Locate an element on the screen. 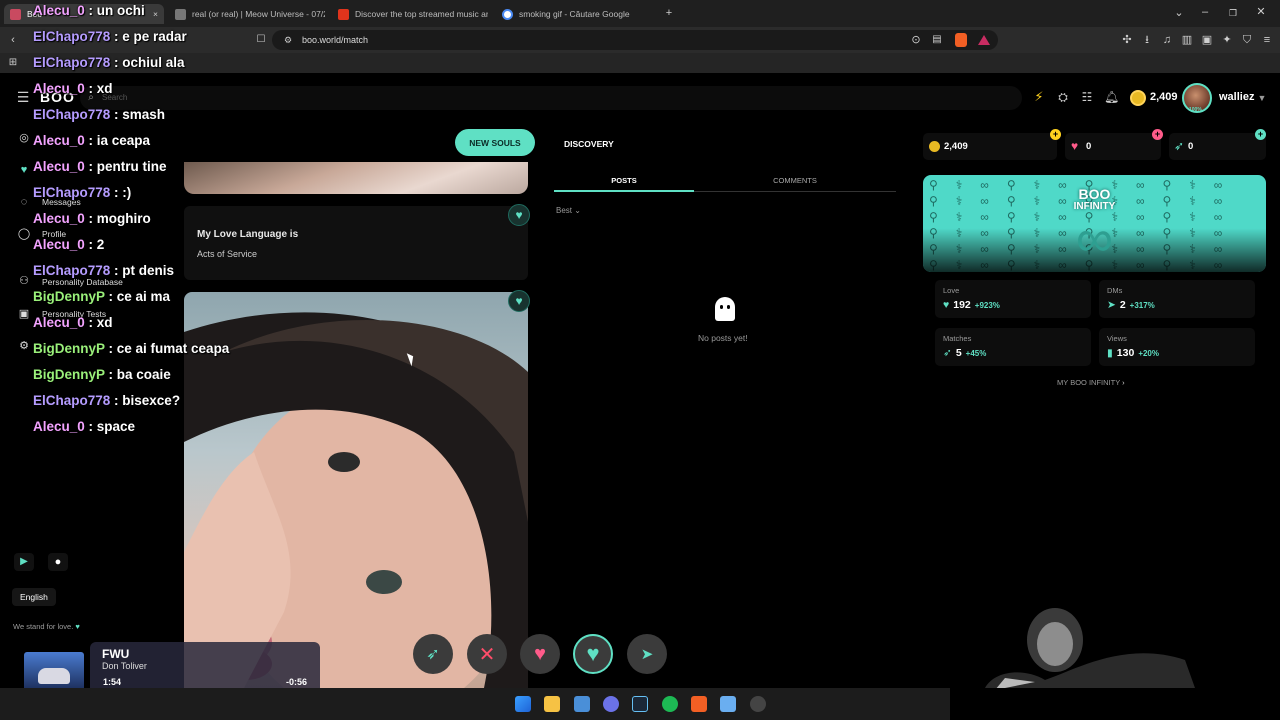  tab-posts: POSTS is located at coordinates (624, 184).